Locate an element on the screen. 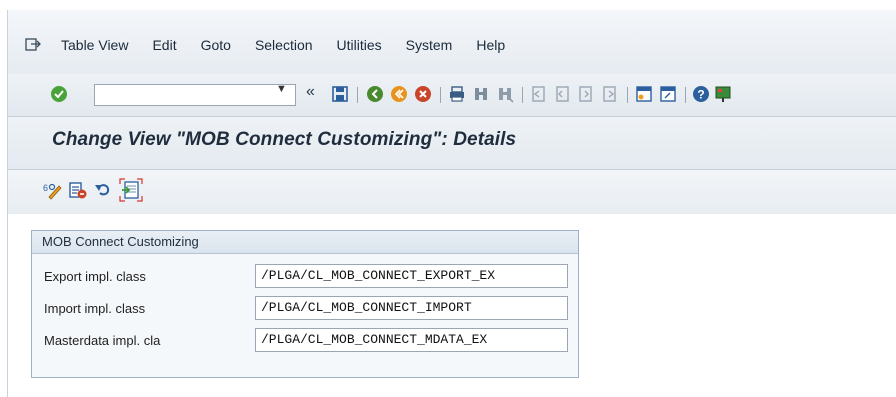  masterdata-impl-class-label: Masterdata impl. cla is located at coordinates (102, 340).